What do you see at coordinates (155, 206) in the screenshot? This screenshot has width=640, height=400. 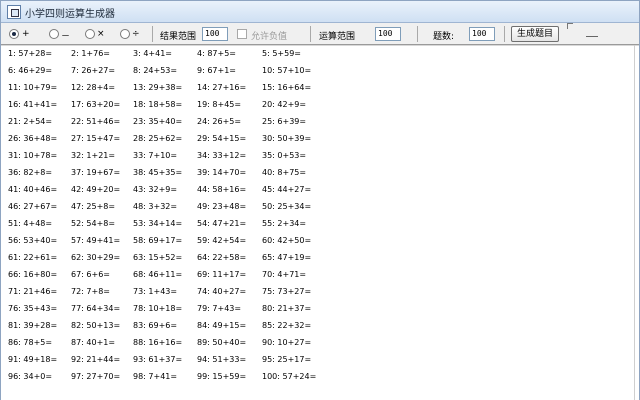 I see `question-item: 48: 3+32=` at bounding box center [155, 206].